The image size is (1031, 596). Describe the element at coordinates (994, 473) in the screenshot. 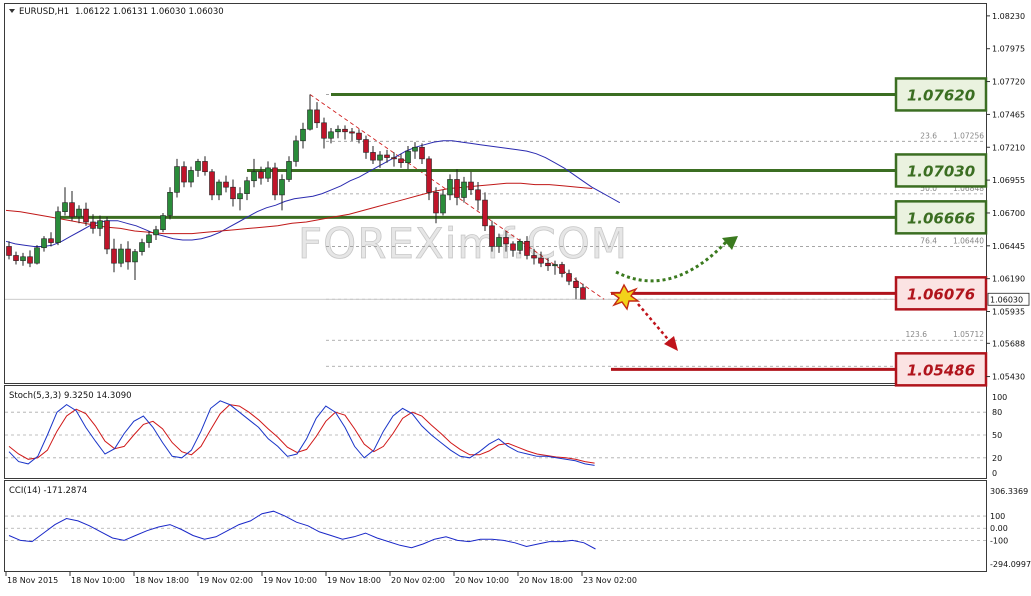

I see `stoch-tick-label: 0` at that location.